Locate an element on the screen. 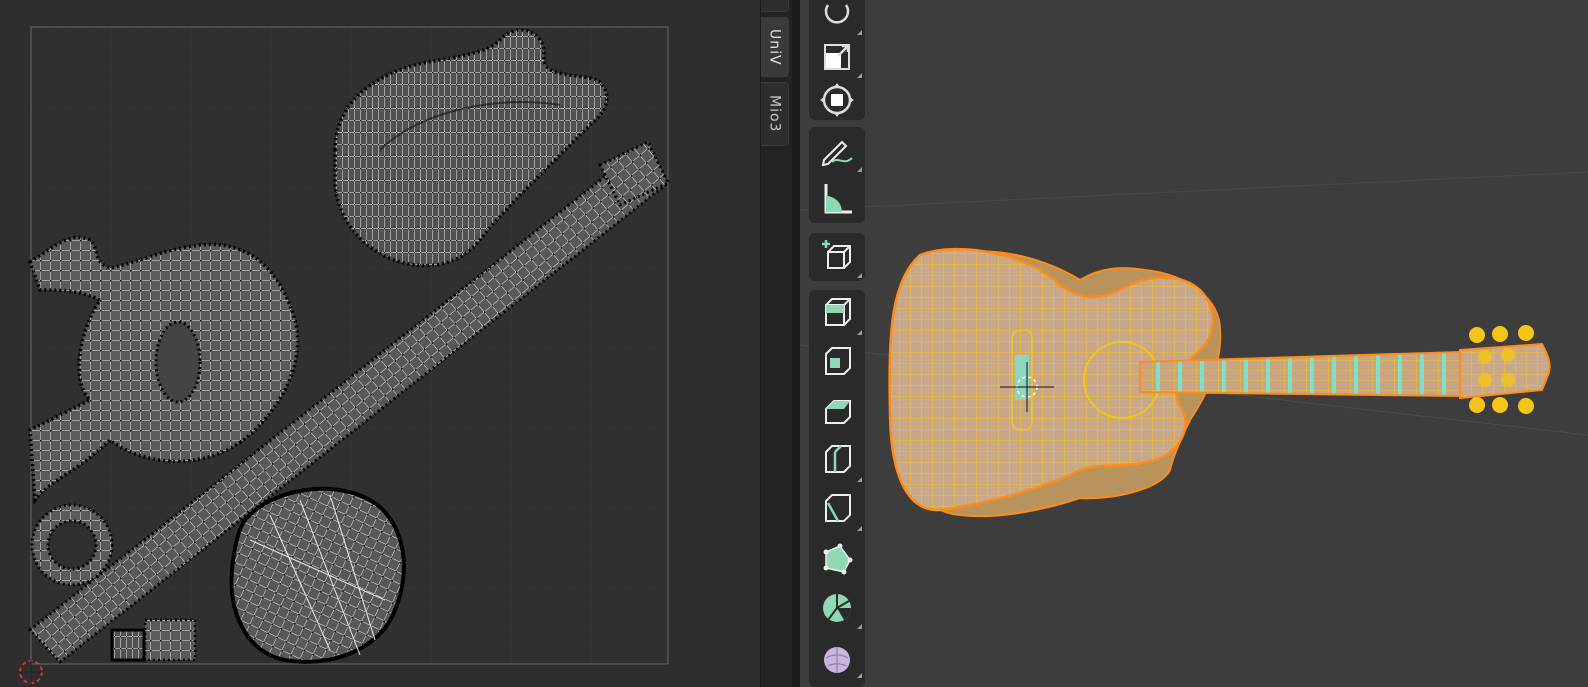  tool-loop-cut is located at coordinates (837, 461).